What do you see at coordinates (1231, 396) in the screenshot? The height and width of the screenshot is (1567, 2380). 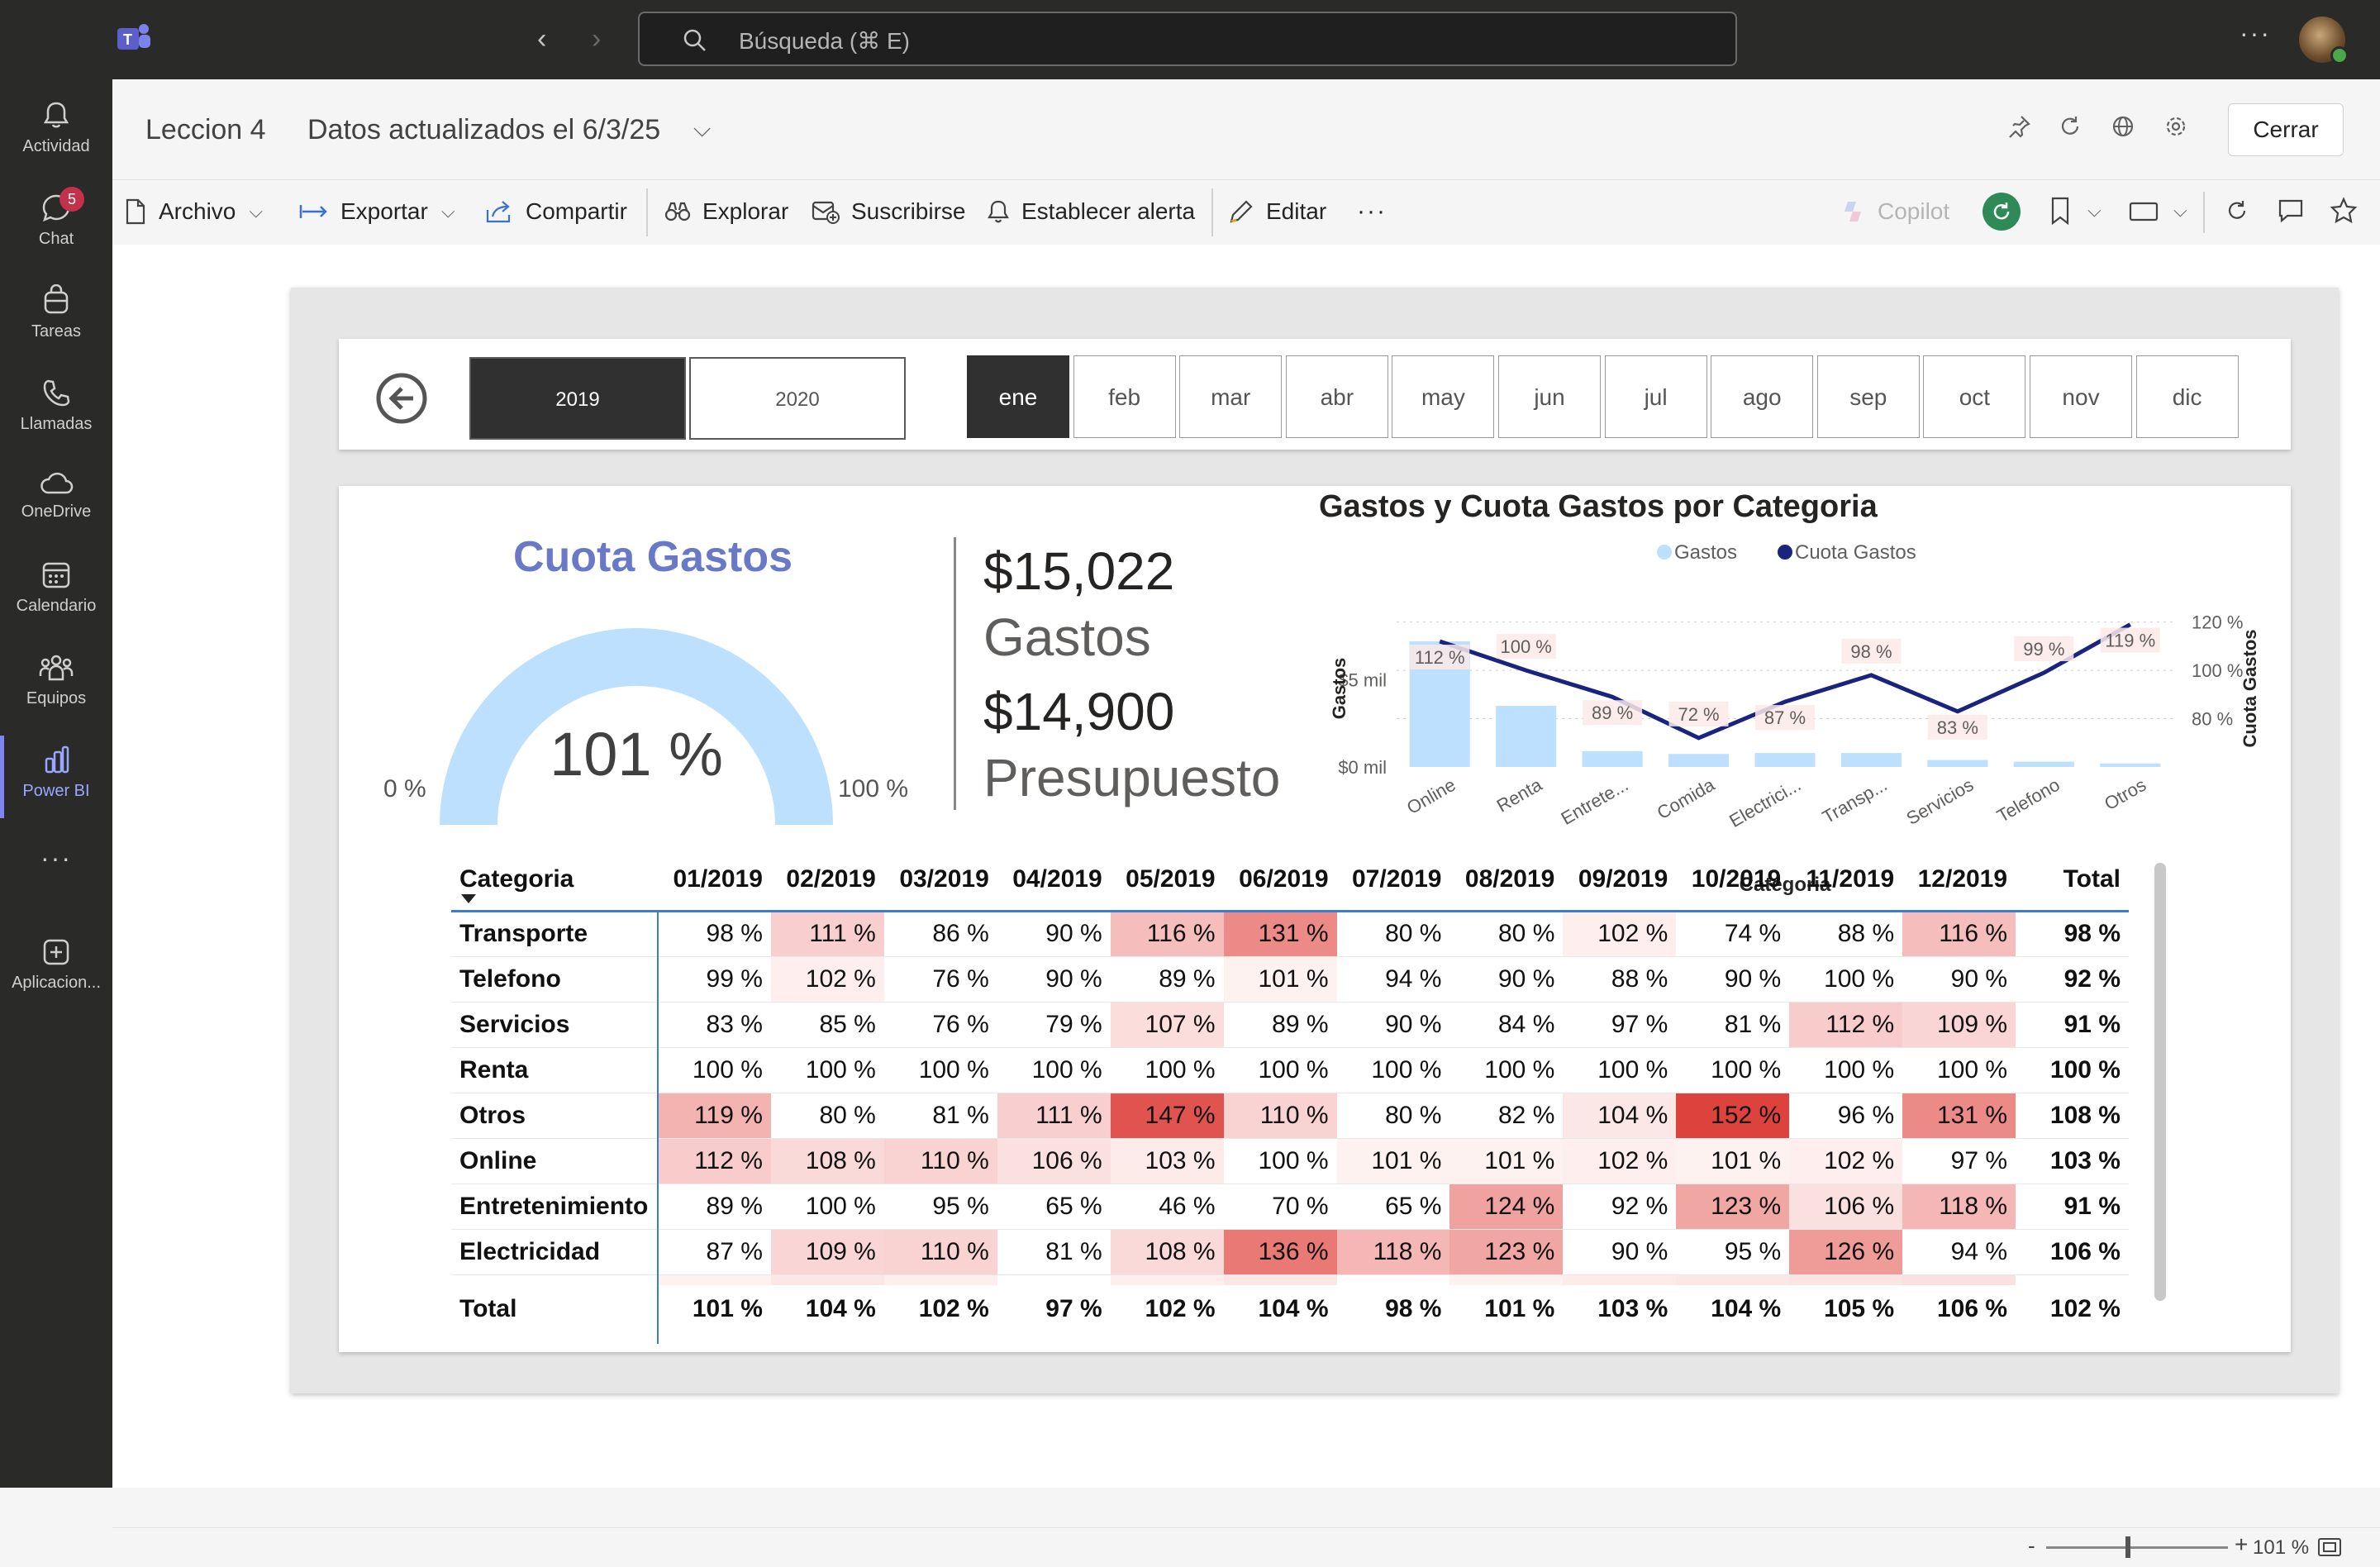 I see `month-slicer-mar: mar` at bounding box center [1231, 396].